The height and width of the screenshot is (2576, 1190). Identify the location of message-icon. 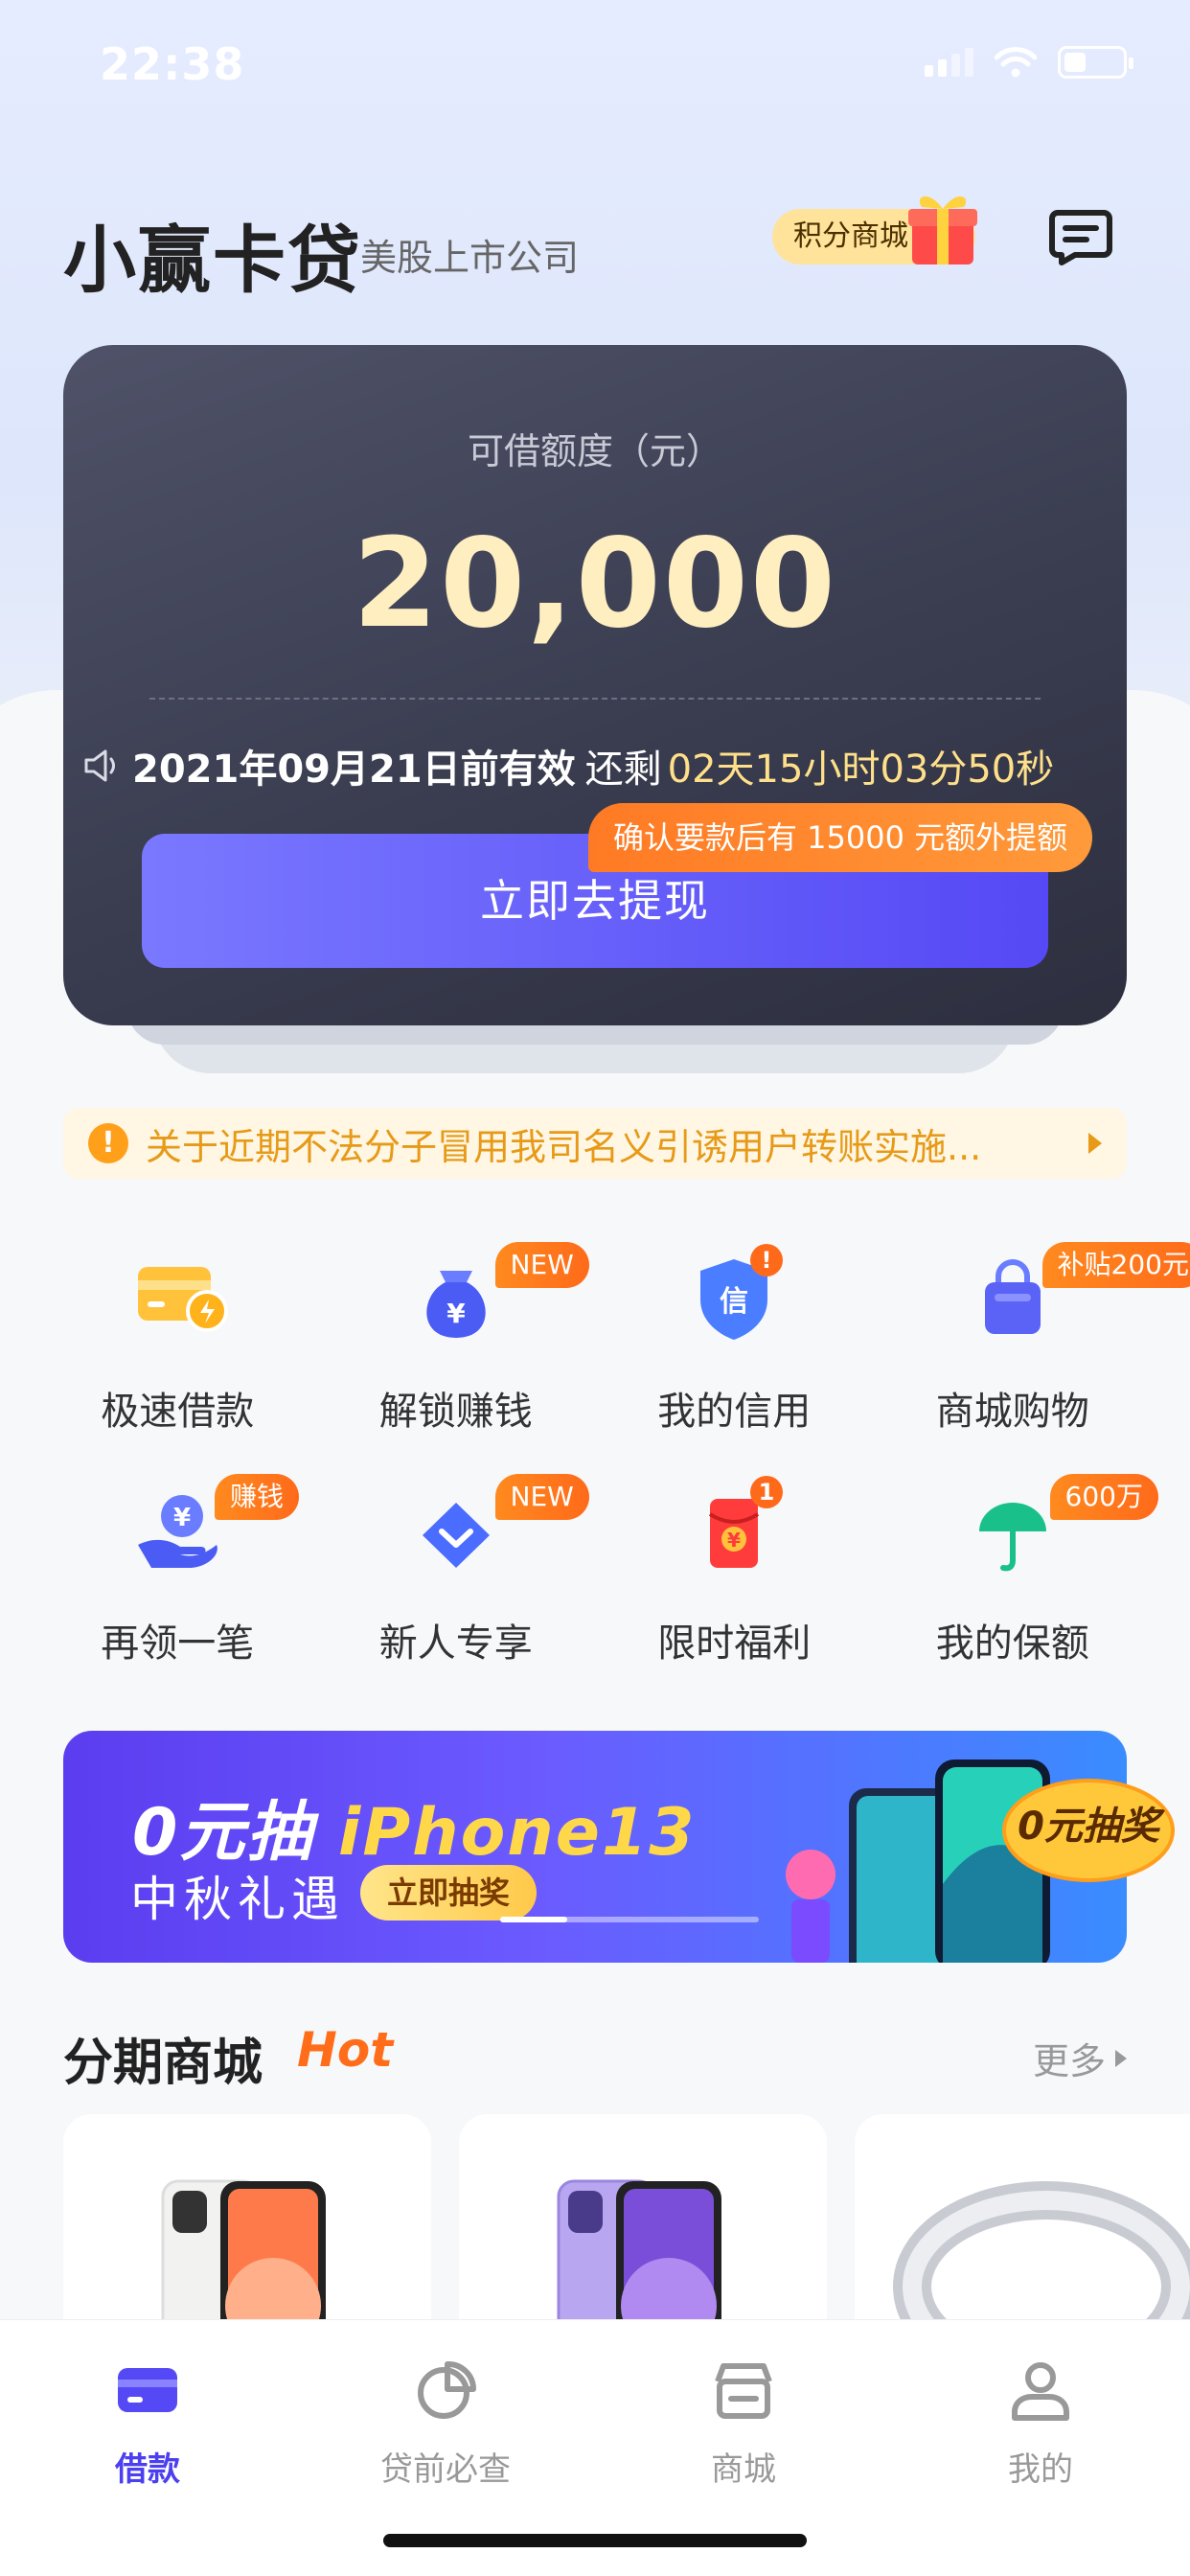
(1080, 236).